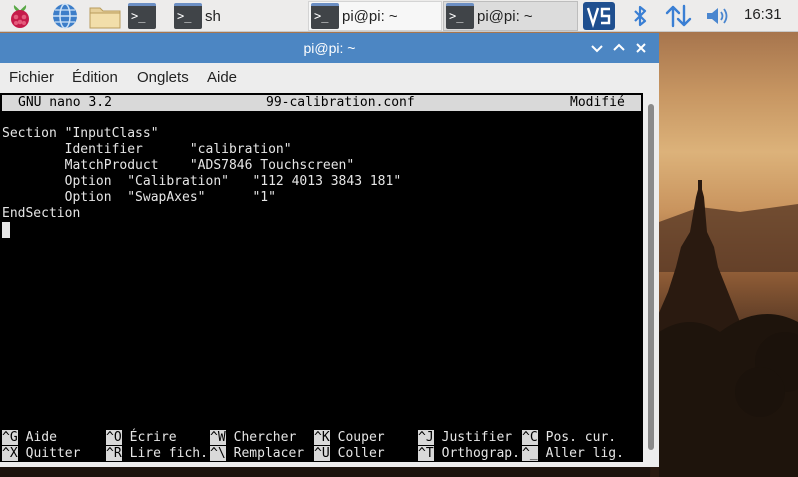  I want to click on shortcut-key: ^T, so click(426, 453).